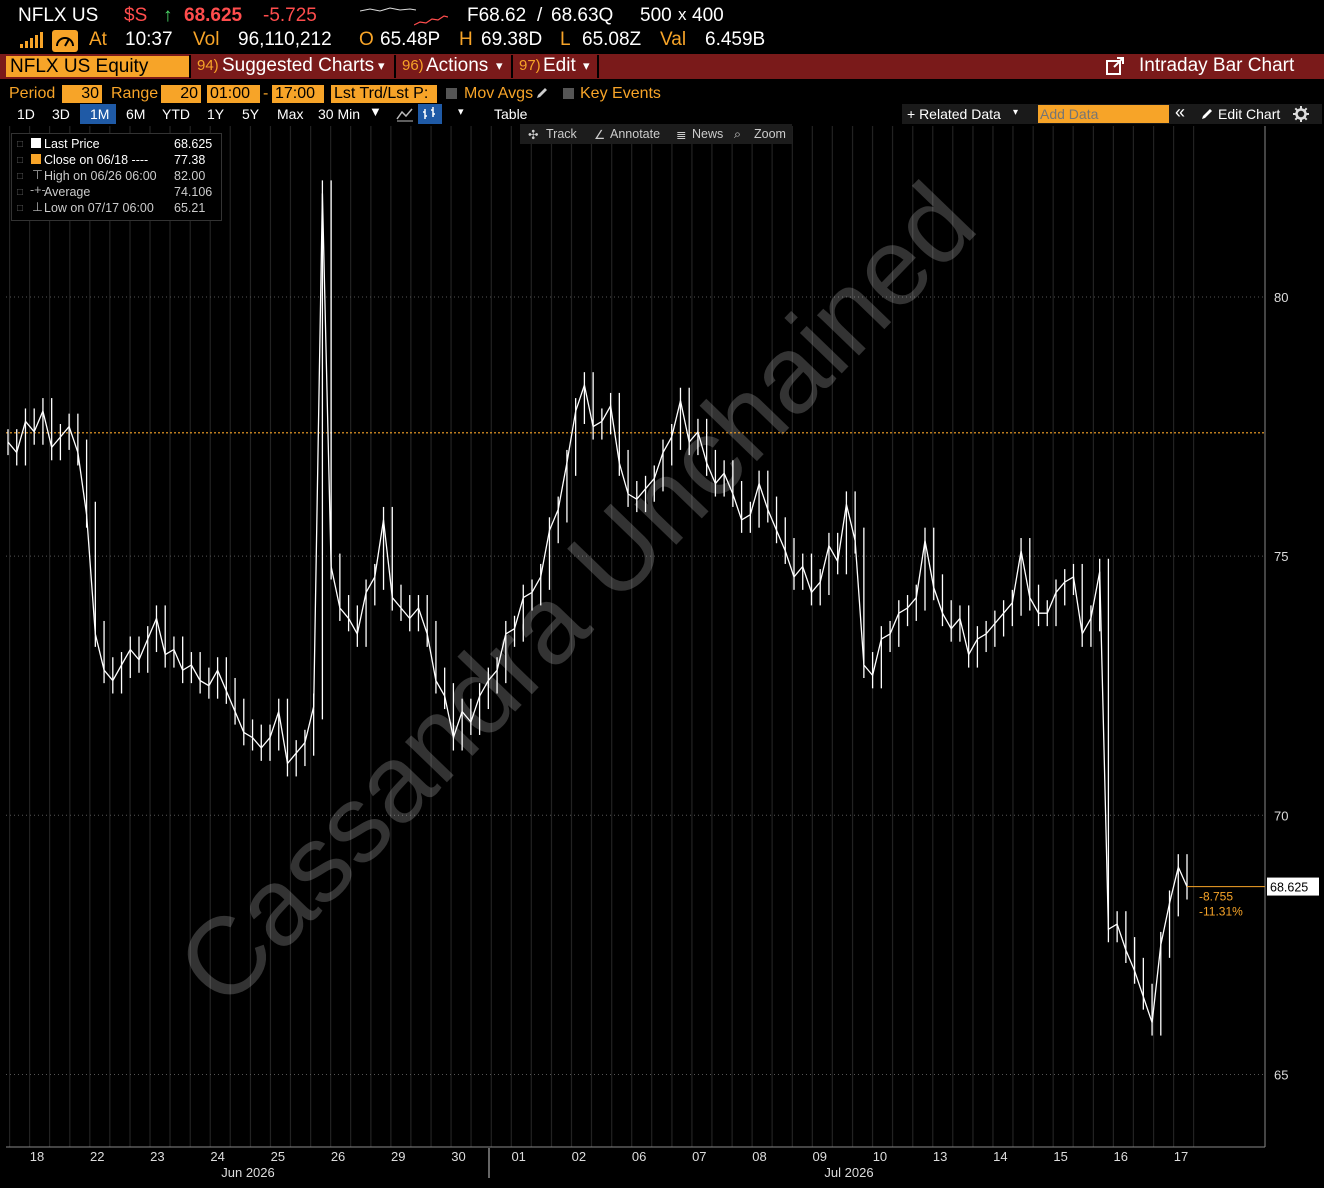  I want to click on y-tick-label: 80, so click(1281, 297).